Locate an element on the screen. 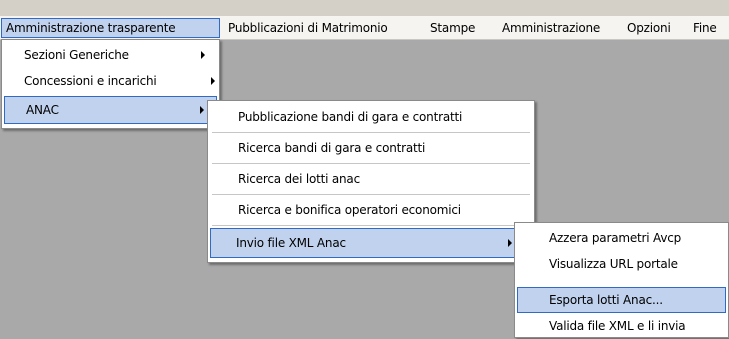 The height and width of the screenshot is (339, 729). menubar-item-amministrazione: Amministrazione is located at coordinates (551, 28).